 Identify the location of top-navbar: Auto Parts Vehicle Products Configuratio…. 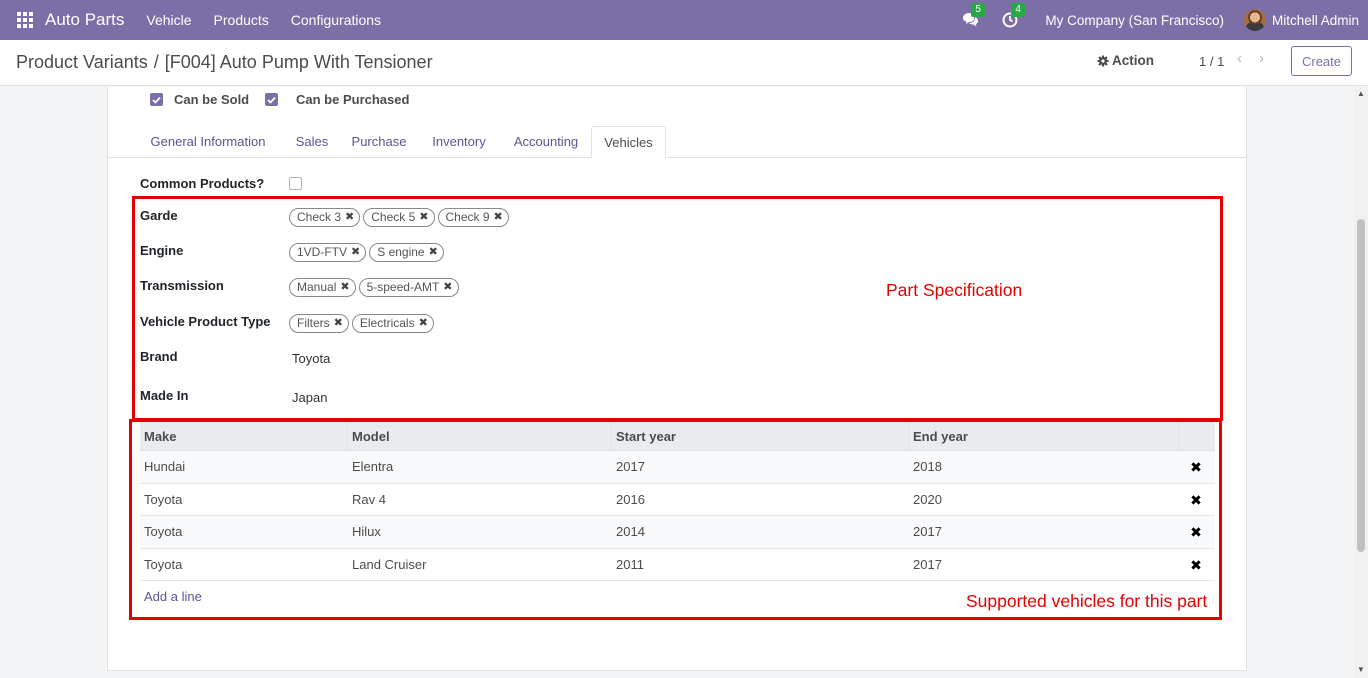
(684, 20).